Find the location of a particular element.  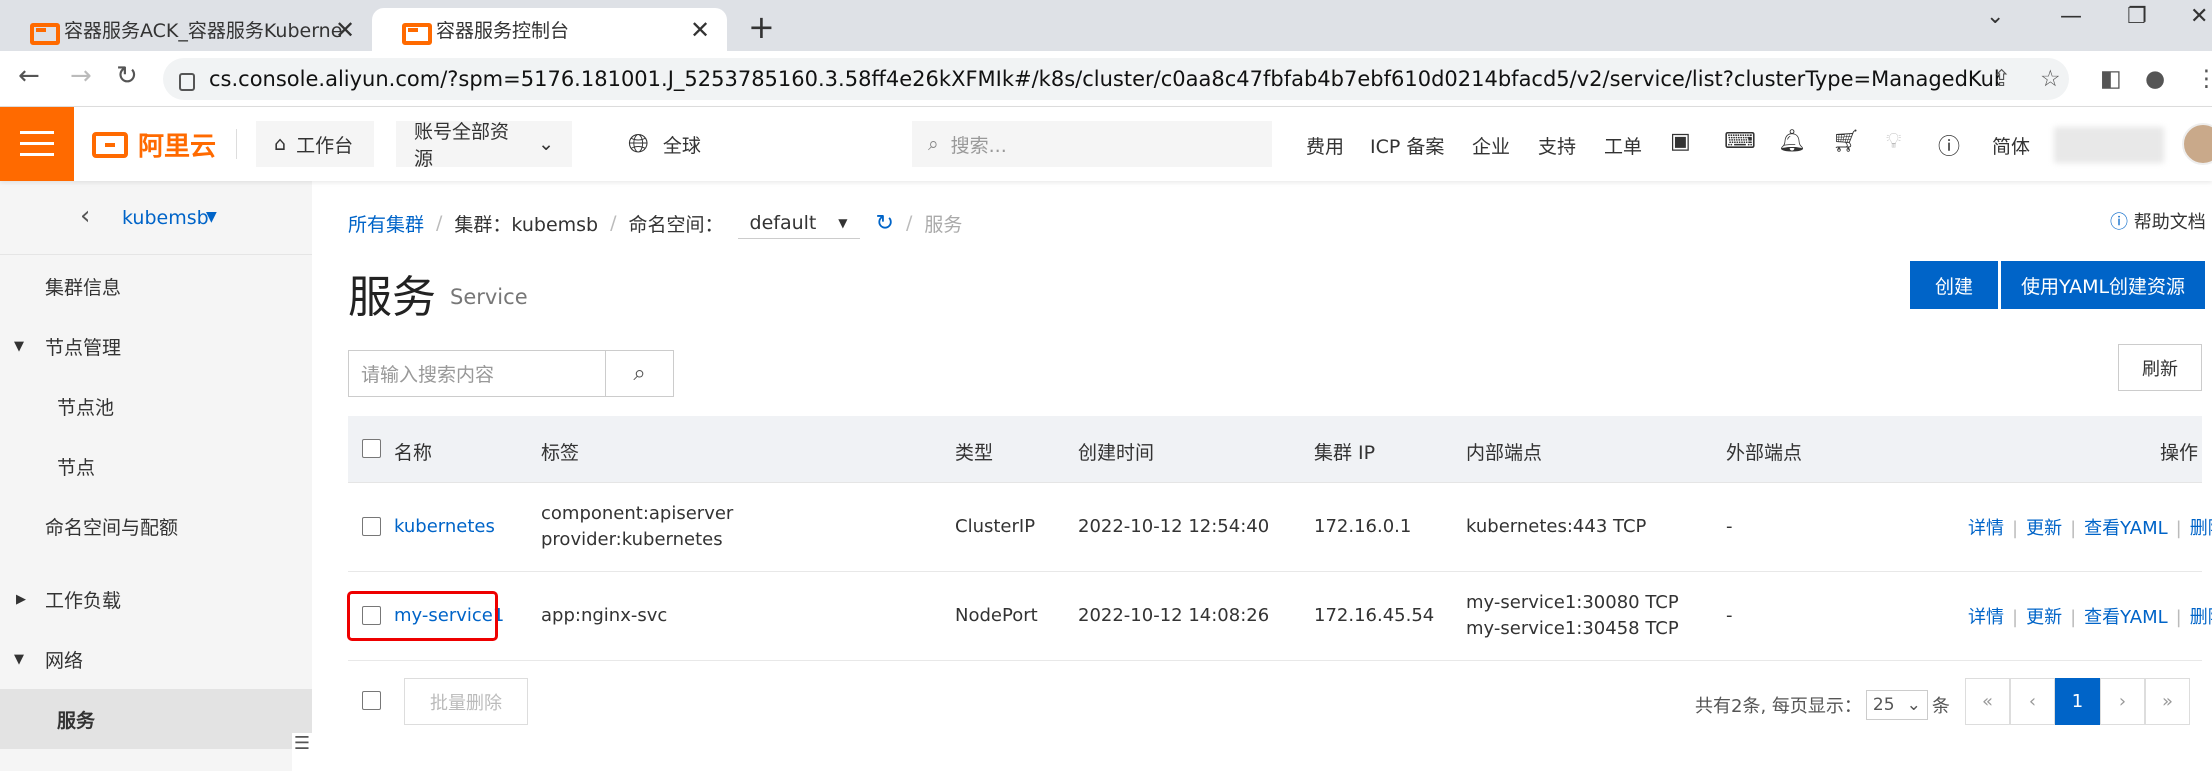

namespace-select: default ▼ is located at coordinates (798, 223).